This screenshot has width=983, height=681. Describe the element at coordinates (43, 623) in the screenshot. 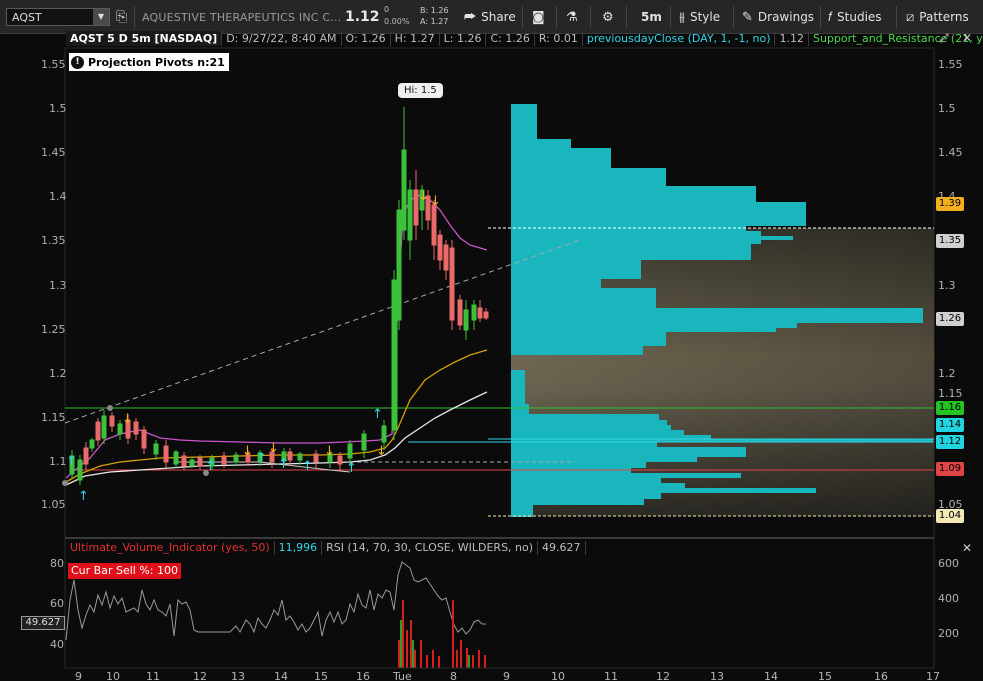

I see `rsi-value-badge: 49.627` at that location.